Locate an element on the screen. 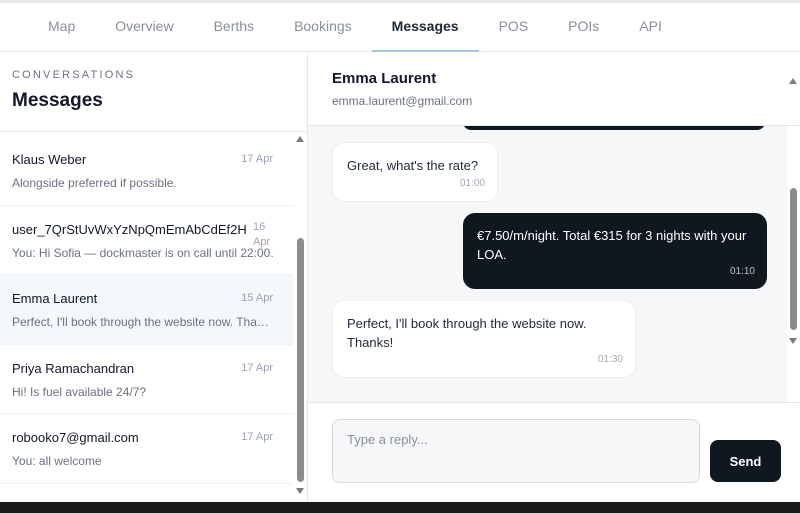 The width and height of the screenshot is (800, 513). message-bubble-outgoing-partial is located at coordinates (614, 128).